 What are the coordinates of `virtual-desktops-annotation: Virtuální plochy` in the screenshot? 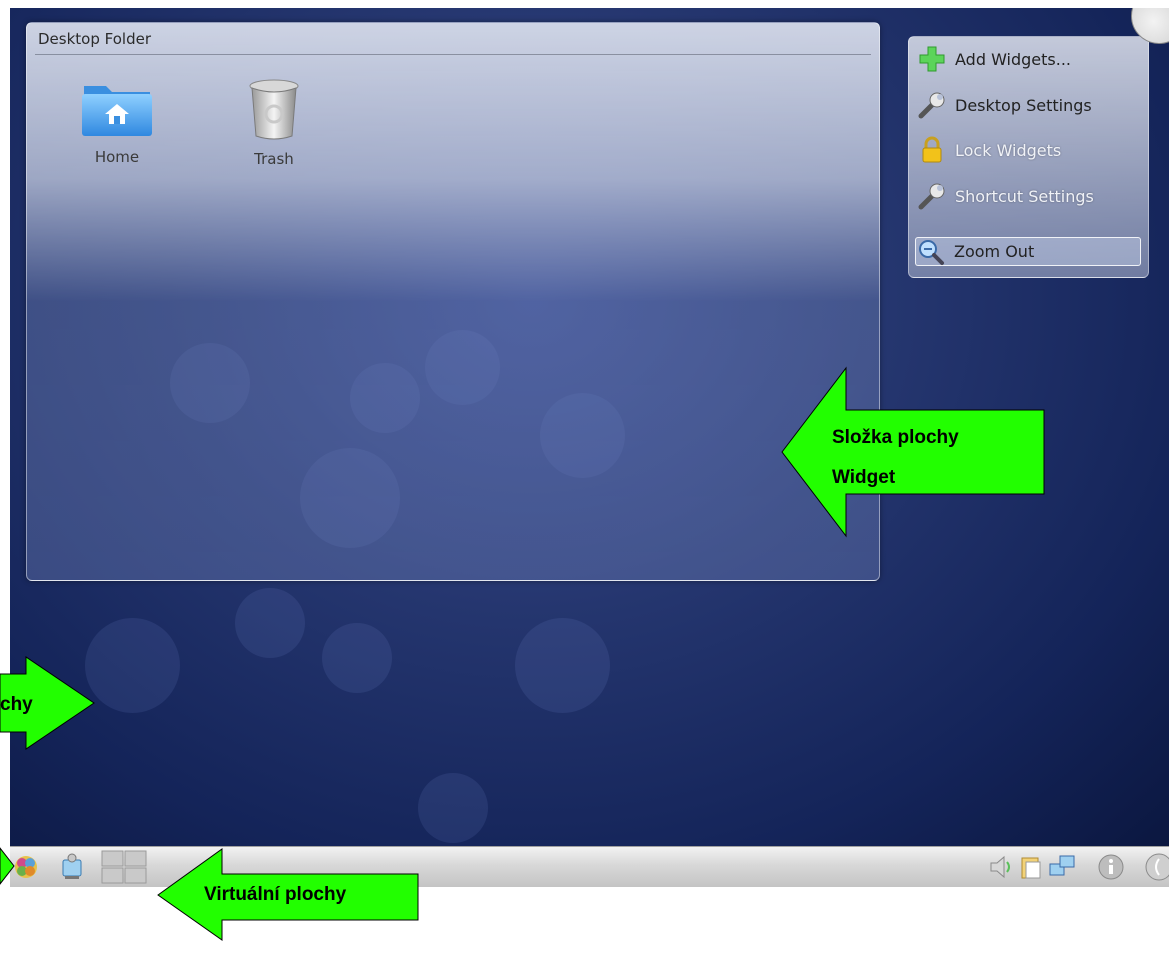 It's located at (275, 894).